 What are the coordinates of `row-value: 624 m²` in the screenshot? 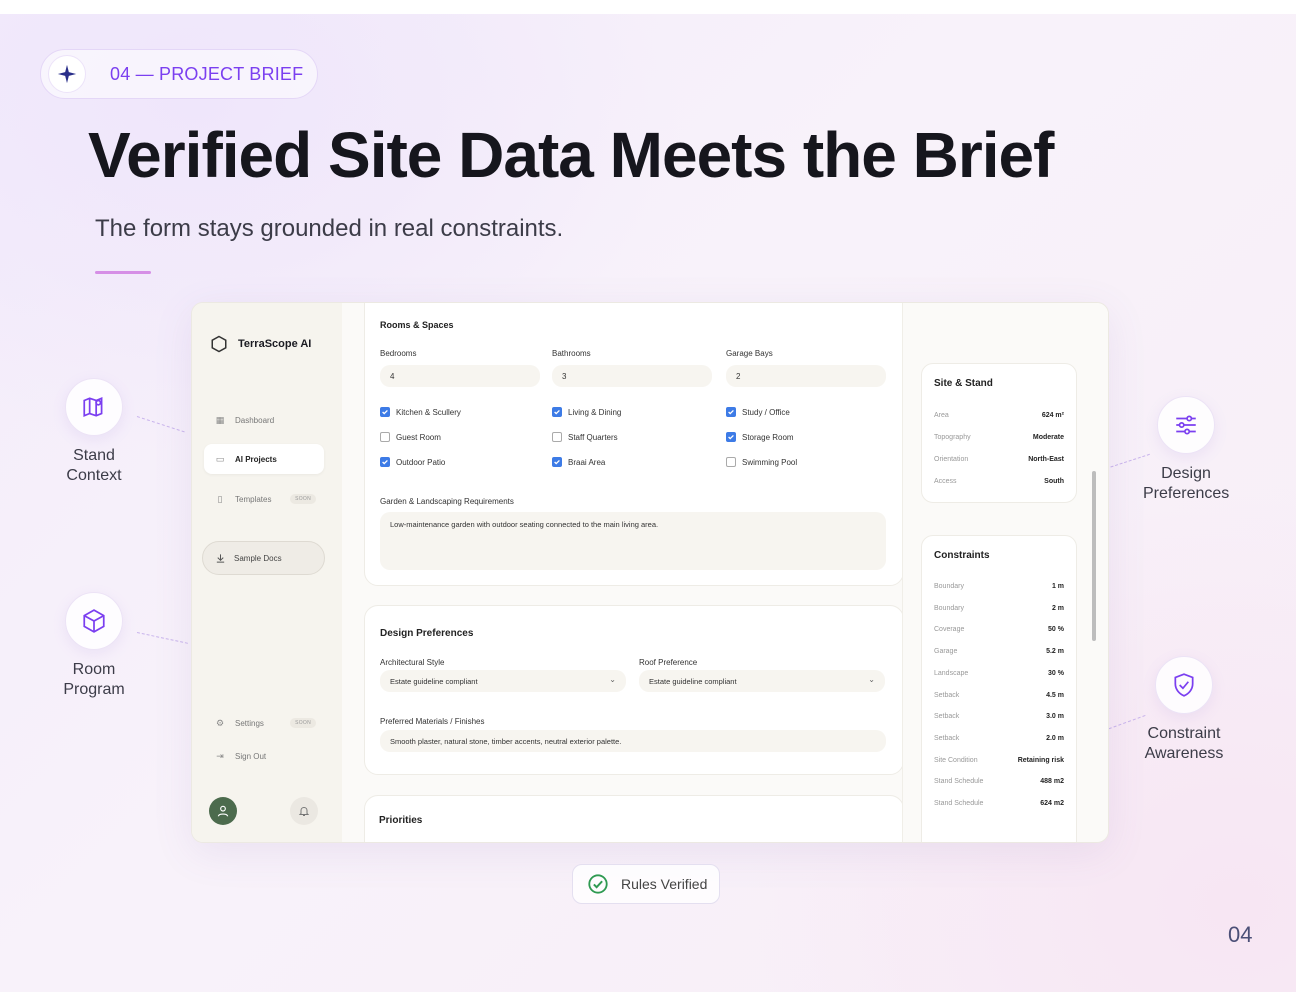 It's located at (1052, 415).